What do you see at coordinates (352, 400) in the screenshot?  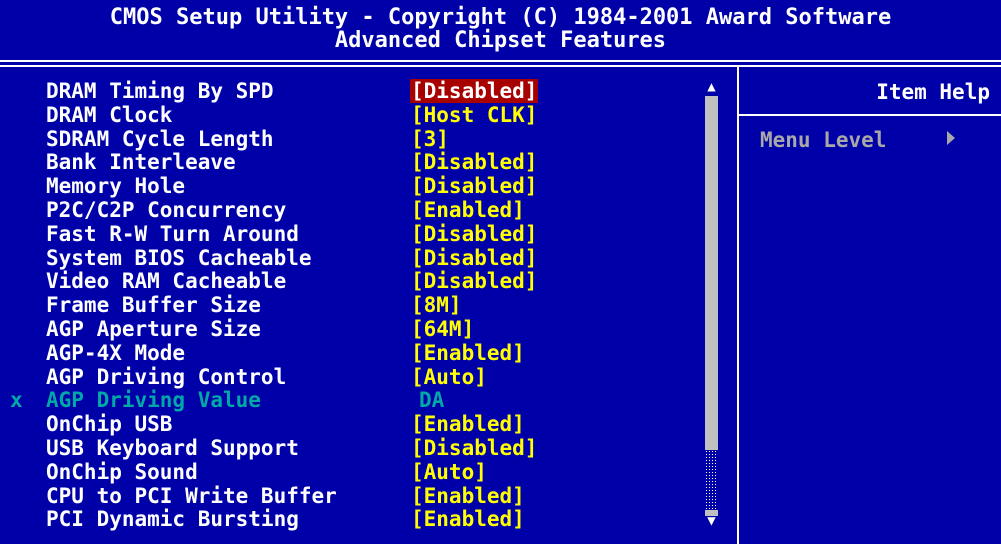 I see `setting-row: x AGP Driving Value DA` at bounding box center [352, 400].